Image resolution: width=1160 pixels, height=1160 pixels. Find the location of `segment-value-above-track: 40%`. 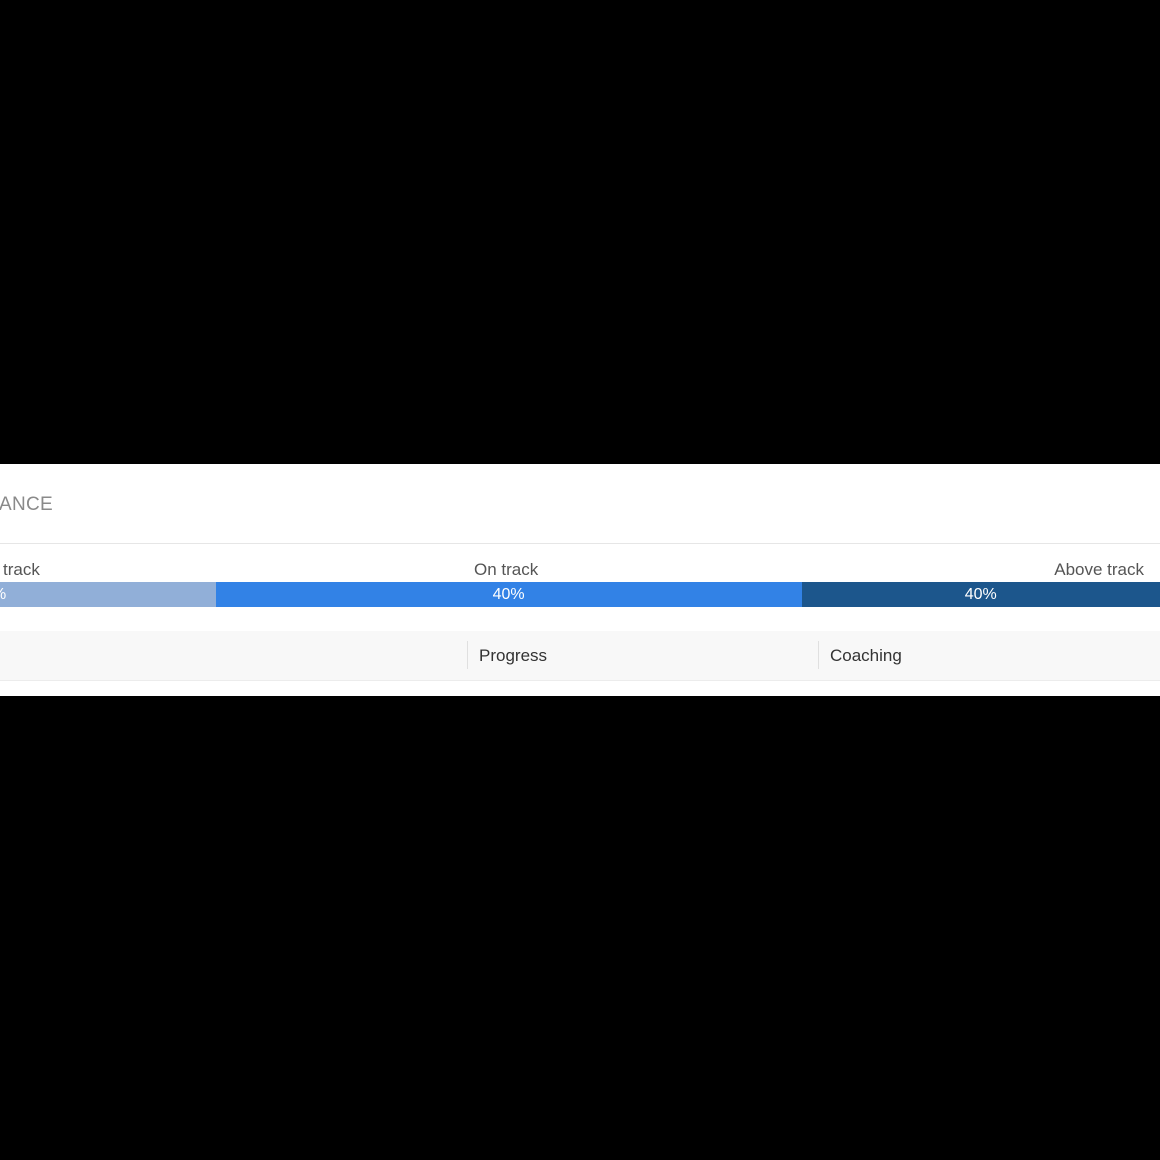

segment-value-above-track: 40% is located at coordinates (980, 594).